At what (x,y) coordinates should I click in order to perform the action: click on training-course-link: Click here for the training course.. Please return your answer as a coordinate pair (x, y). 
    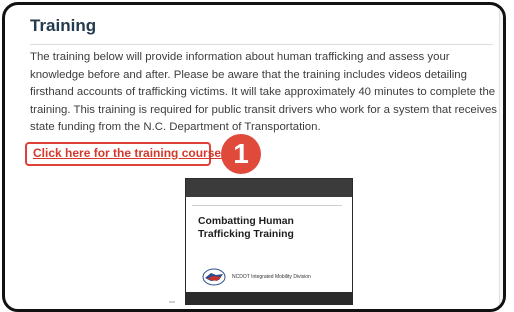
    Looking at the image, I should click on (128, 153).